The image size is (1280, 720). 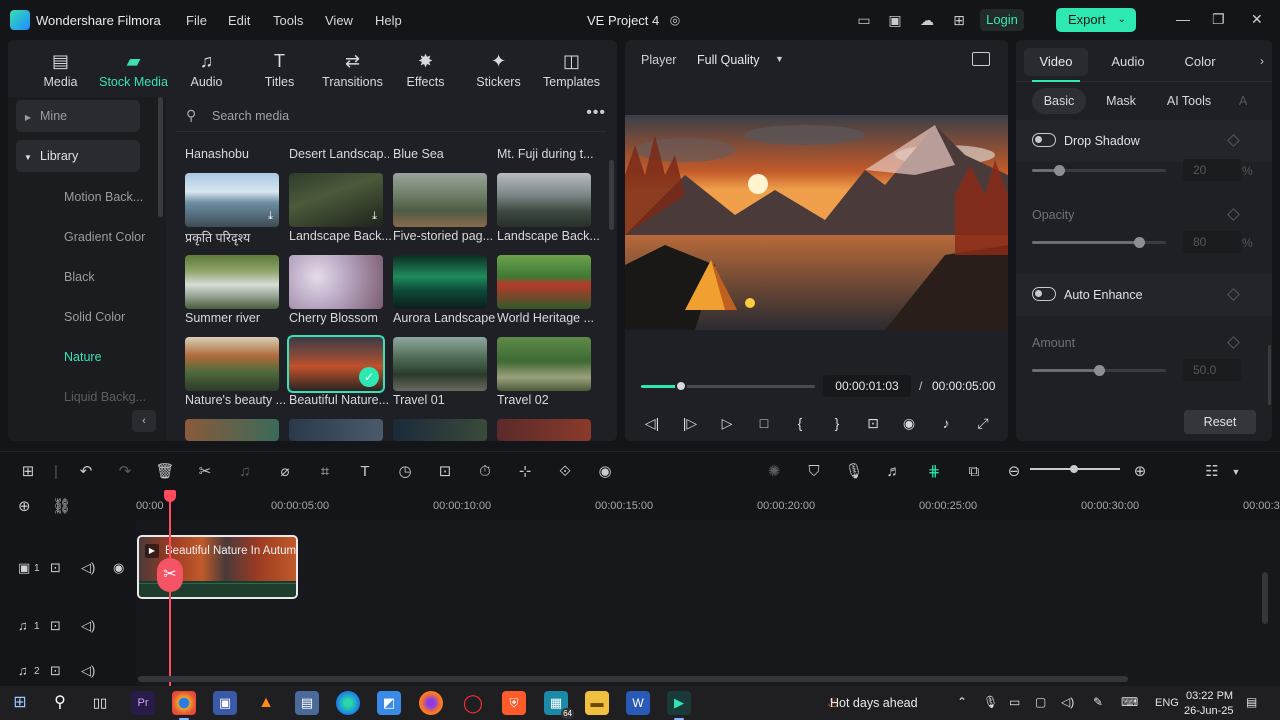 What do you see at coordinates (165, 472) in the screenshot?
I see `delete-icon: 🗑` at bounding box center [165, 472].